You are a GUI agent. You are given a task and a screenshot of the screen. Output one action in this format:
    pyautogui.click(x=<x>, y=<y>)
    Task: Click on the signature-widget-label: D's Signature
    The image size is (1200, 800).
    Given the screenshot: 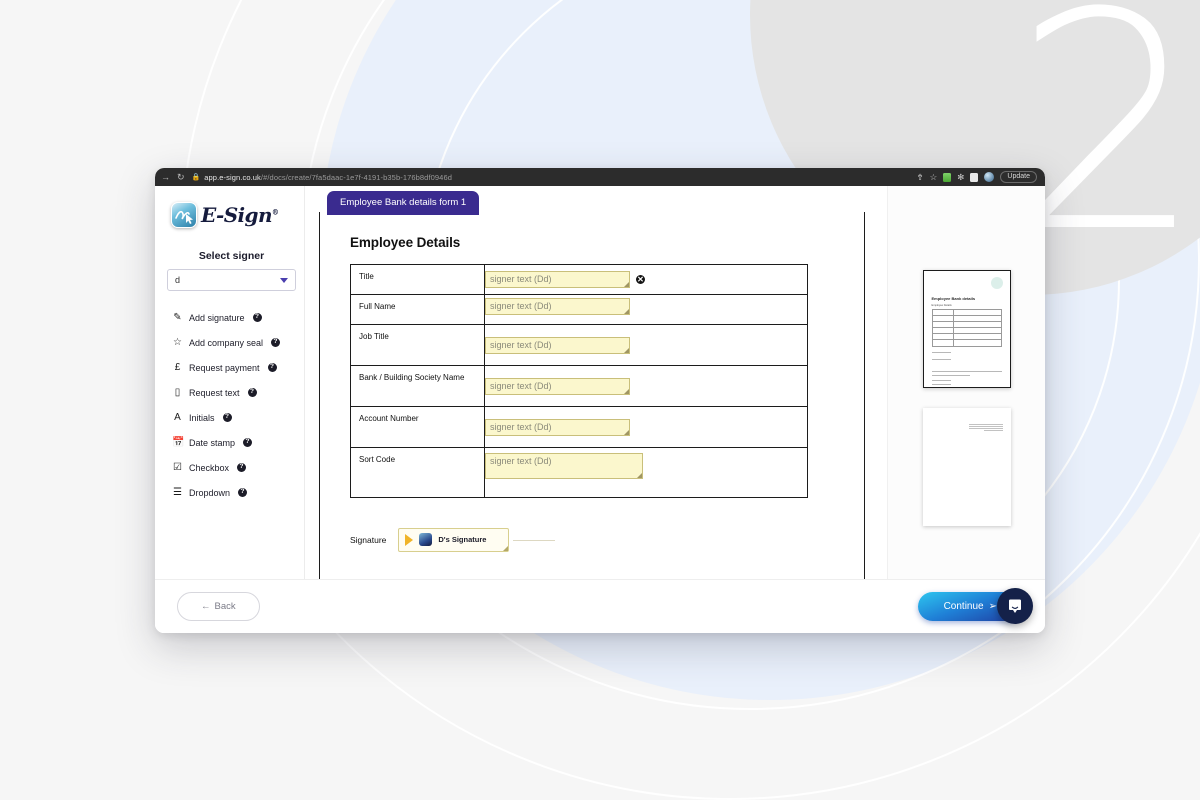 What is the action you would take?
    pyautogui.click(x=462, y=539)
    